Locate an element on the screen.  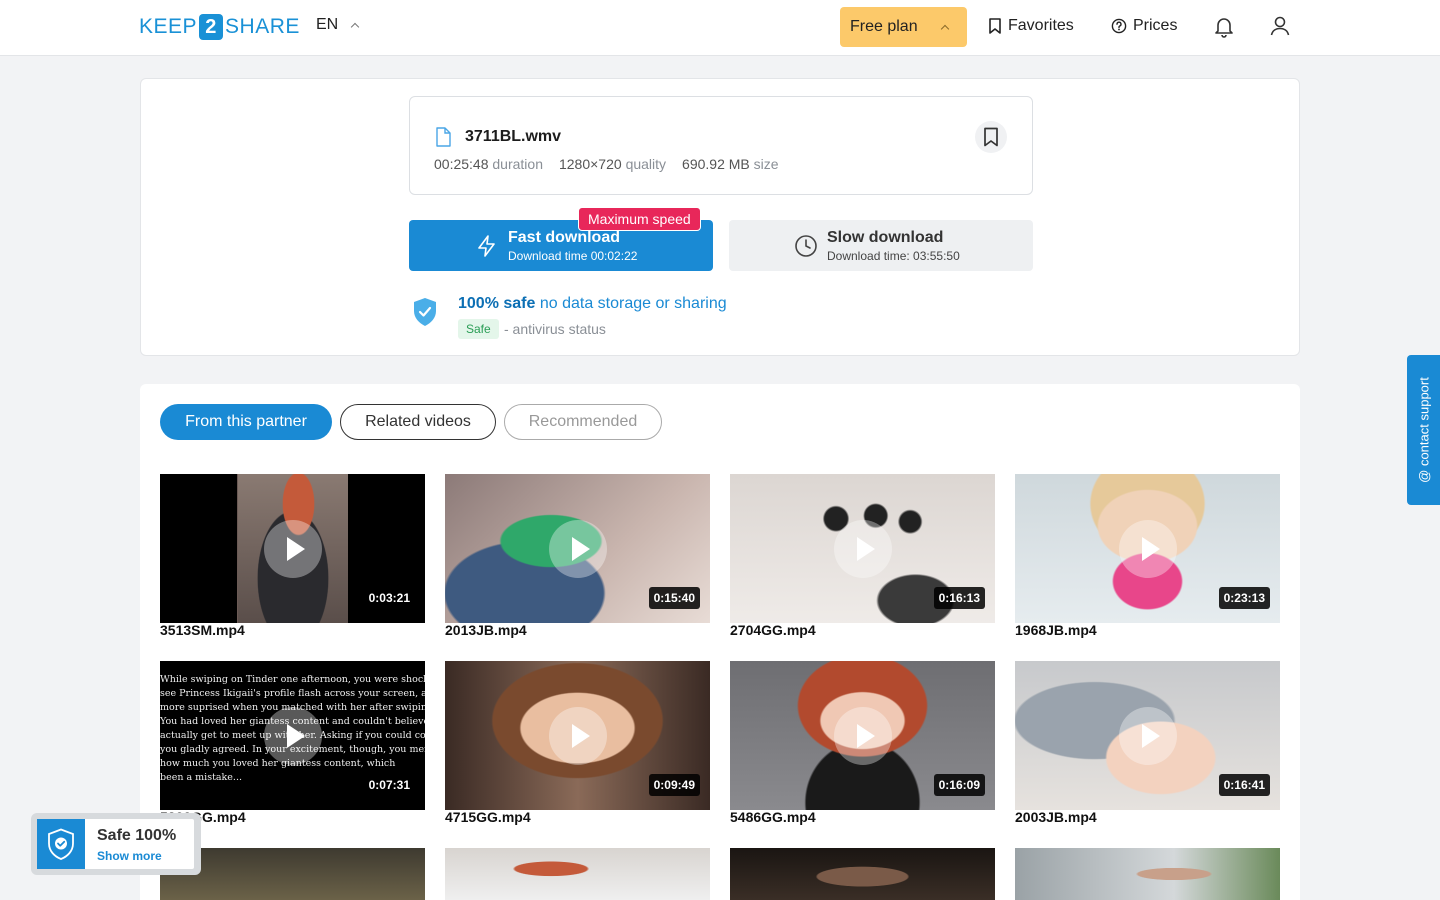
video-duration: 0:16:09 is located at coordinates (959, 785).